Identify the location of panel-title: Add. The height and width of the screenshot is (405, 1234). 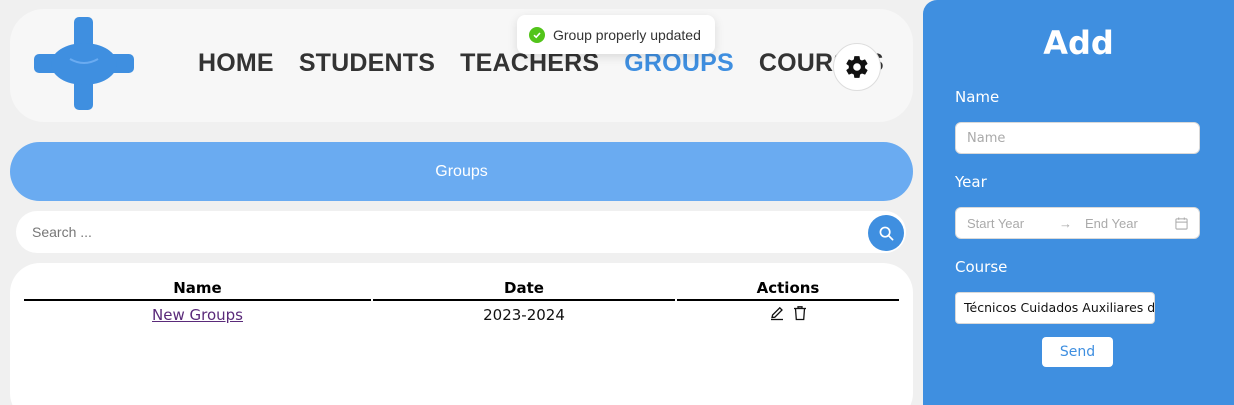
(1078, 43).